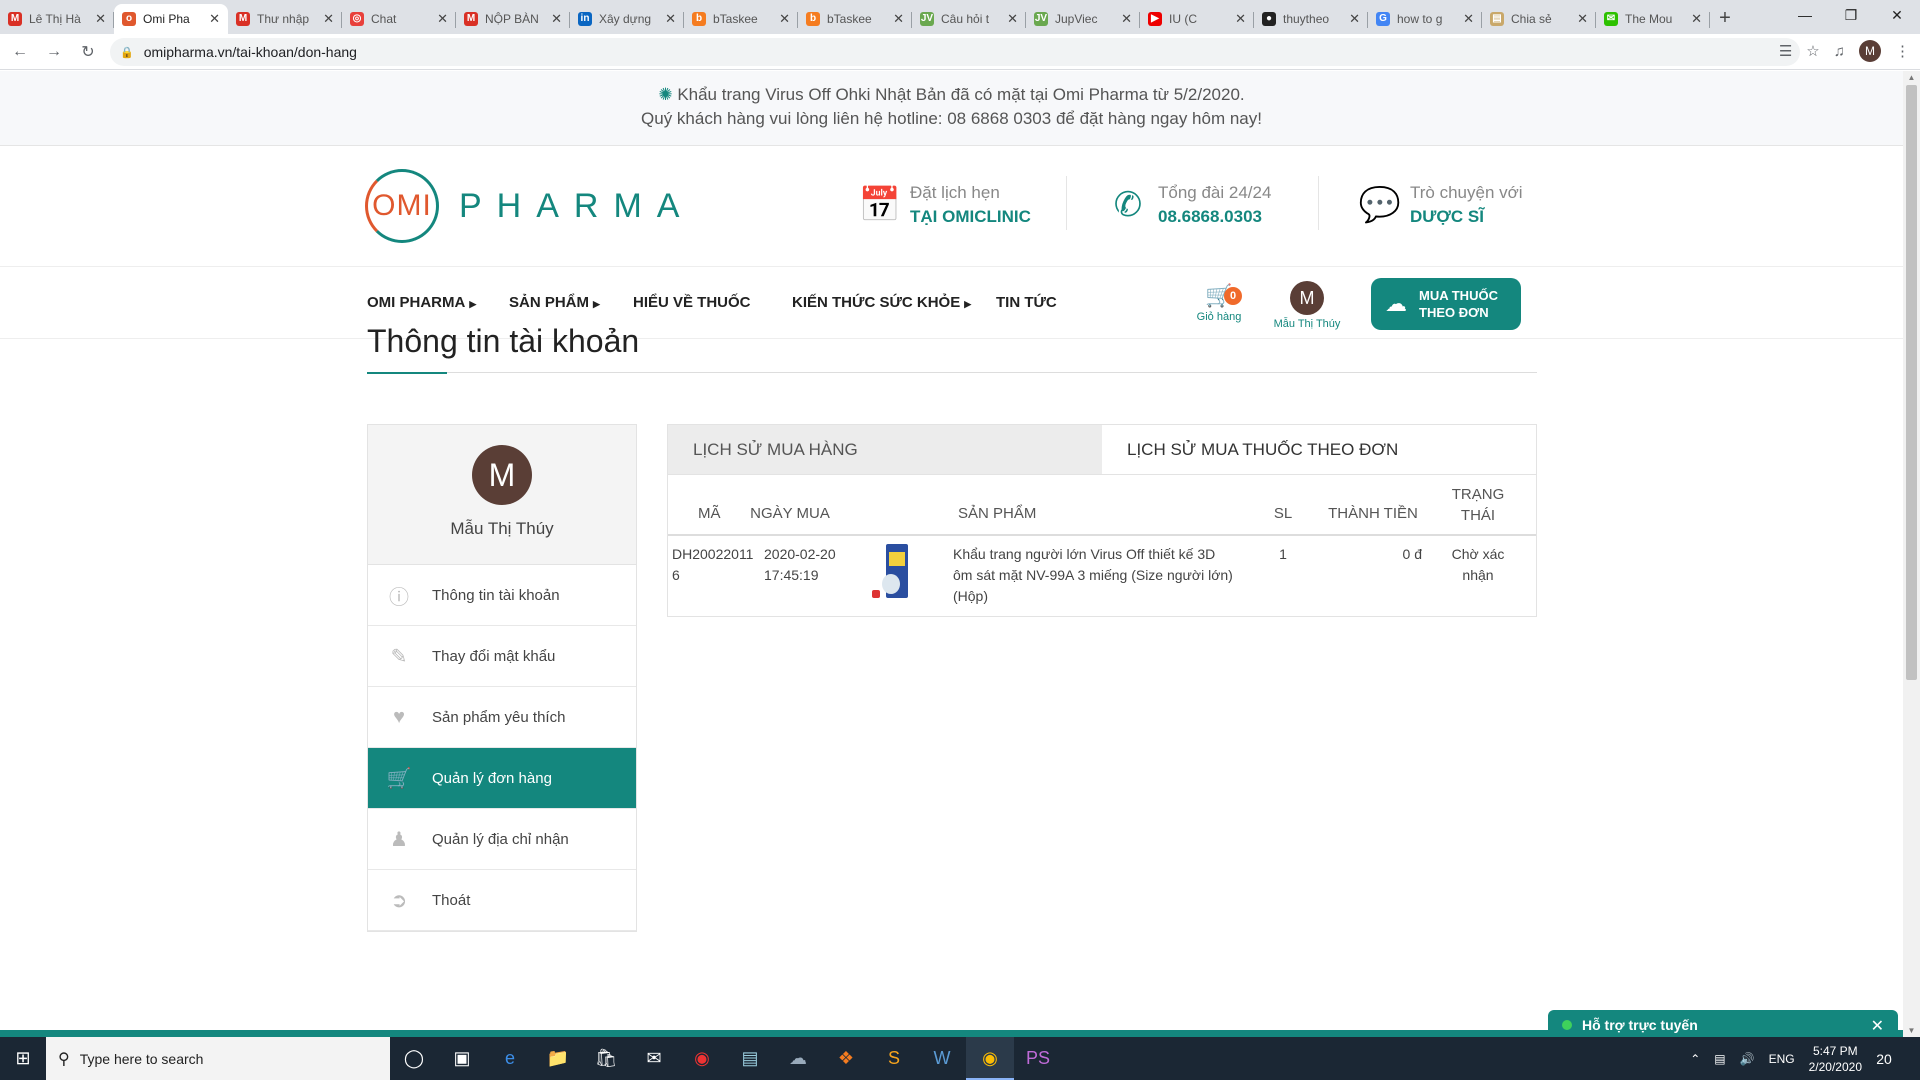  What do you see at coordinates (502, 656) in the screenshot?
I see `sidebar-item-change-password: ✎ Thay đổi mật khẩu` at bounding box center [502, 656].